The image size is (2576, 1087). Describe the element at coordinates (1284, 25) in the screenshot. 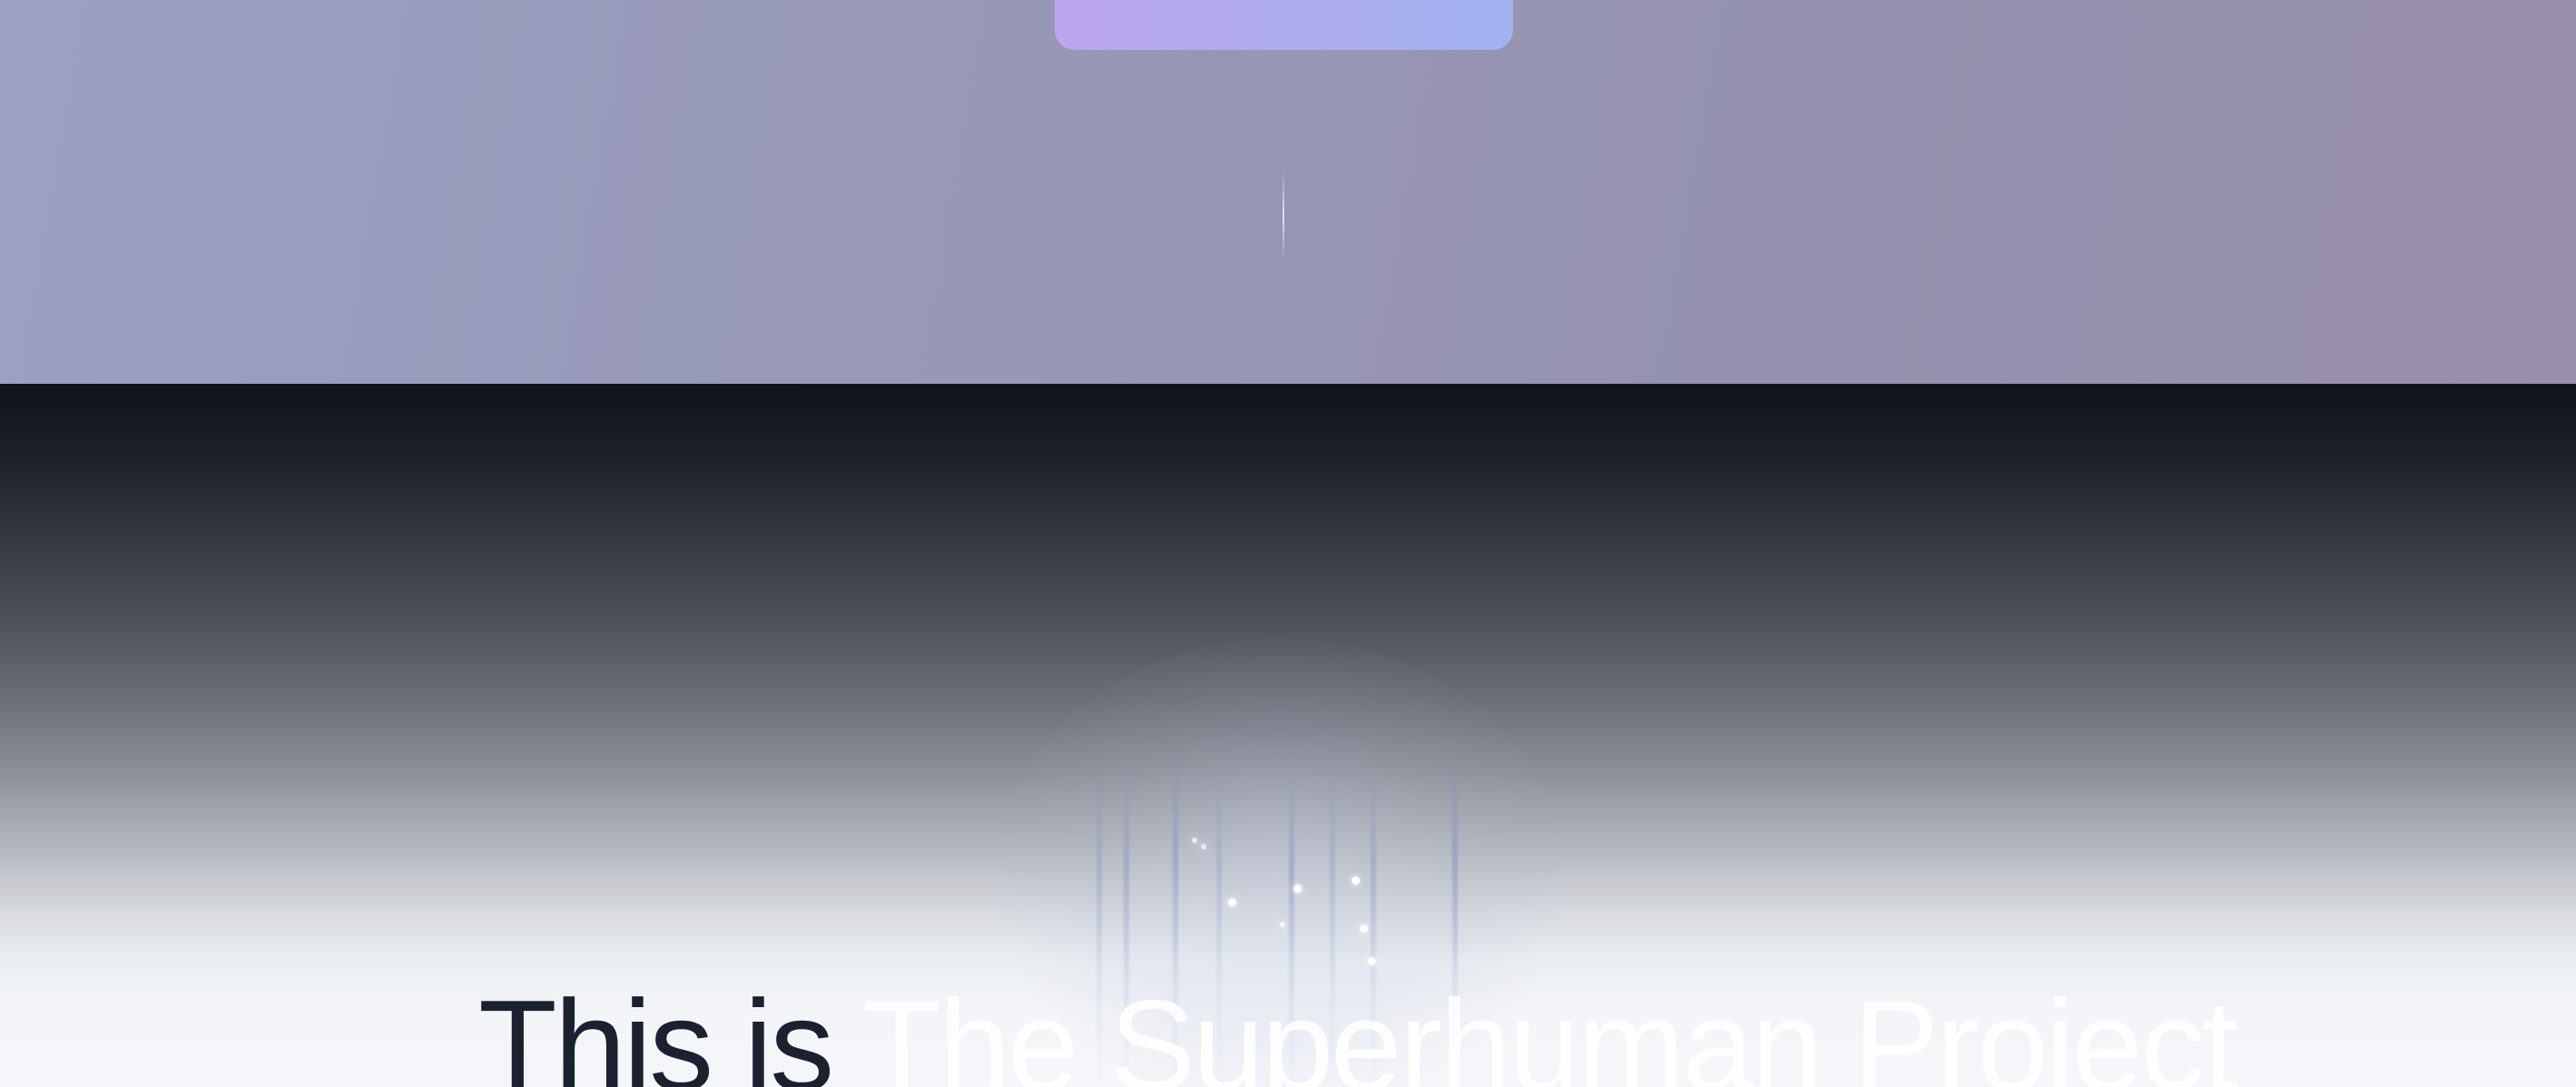

I see `gradient-card` at that location.